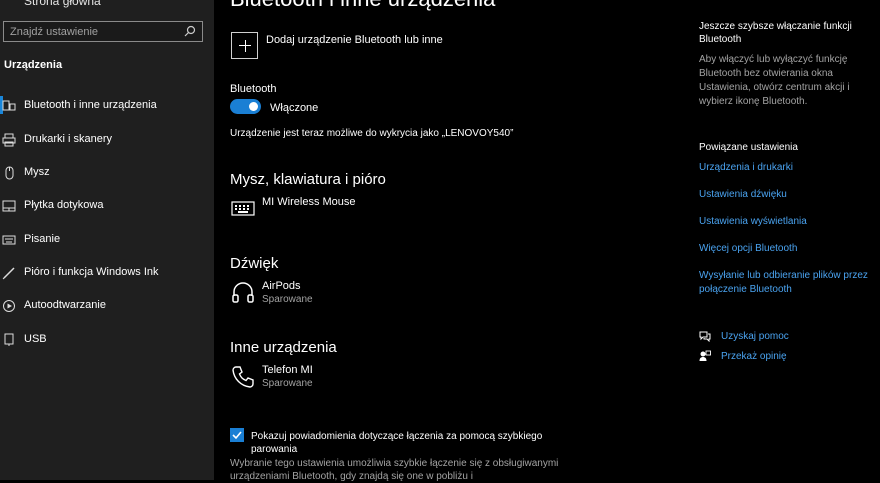 Image resolution: width=880 pixels, height=483 pixels. I want to click on give-feedback-link: Przekaż opinię, so click(784, 357).